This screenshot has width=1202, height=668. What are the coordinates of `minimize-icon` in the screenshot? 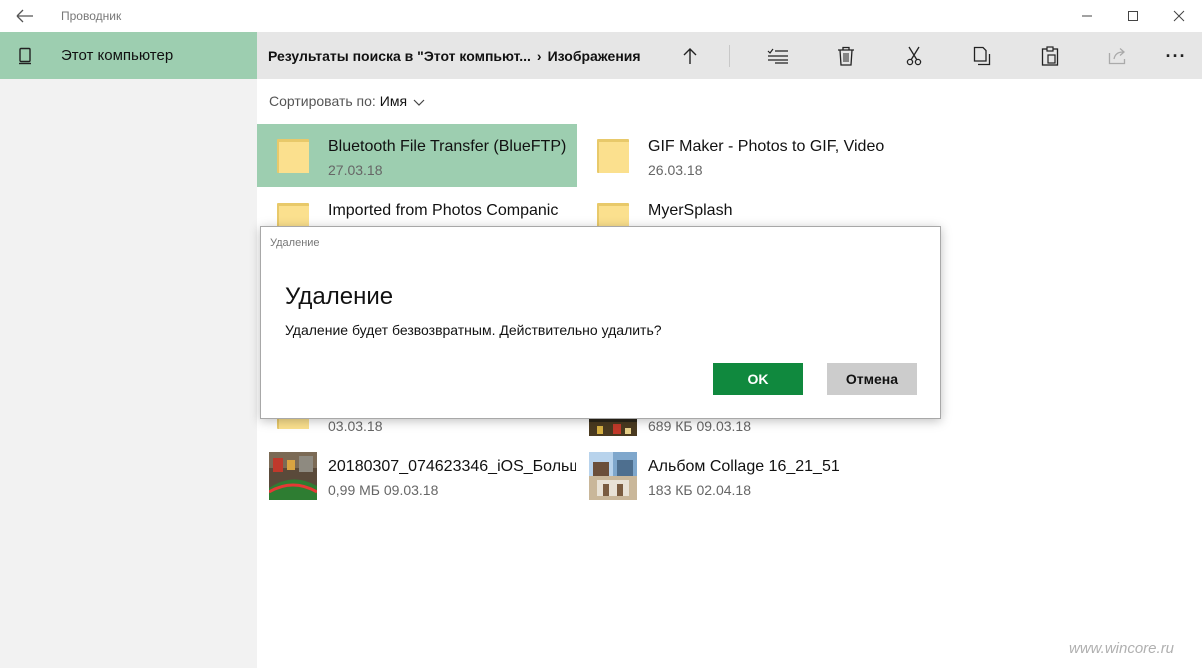 It's located at (1087, 16).